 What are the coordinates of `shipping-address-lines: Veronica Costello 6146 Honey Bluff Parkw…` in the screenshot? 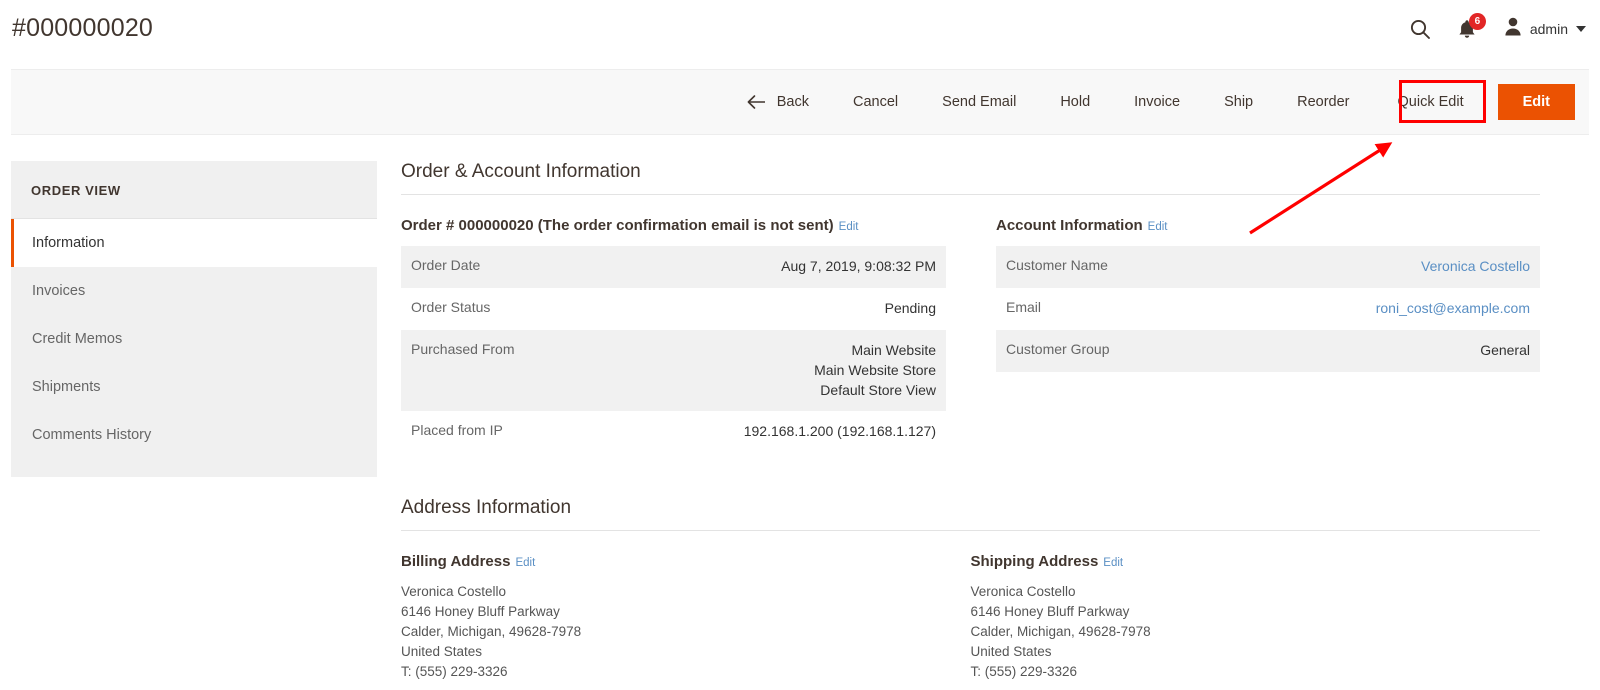 It's located at (1256, 632).